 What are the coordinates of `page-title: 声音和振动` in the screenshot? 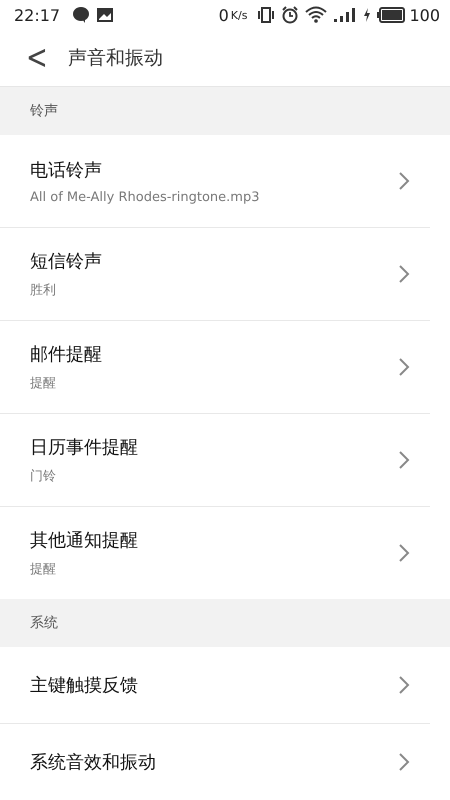 It's located at (115, 58).